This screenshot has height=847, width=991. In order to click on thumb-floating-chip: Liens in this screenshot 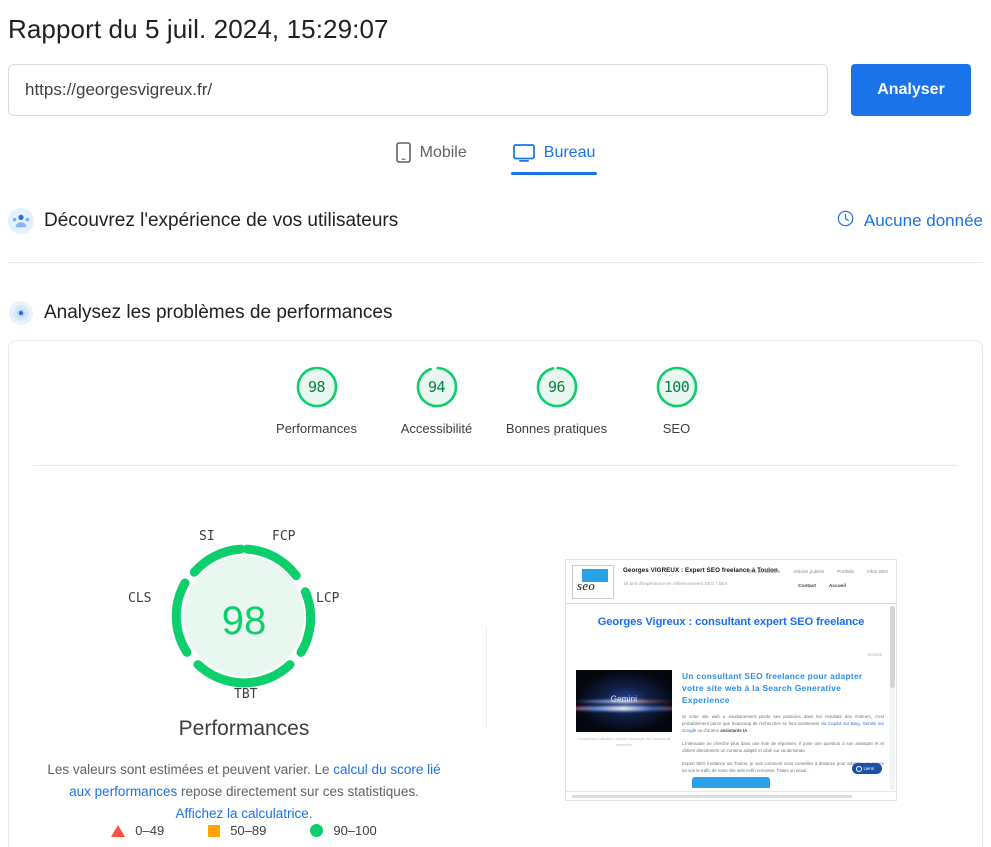, I will do `click(866, 768)`.